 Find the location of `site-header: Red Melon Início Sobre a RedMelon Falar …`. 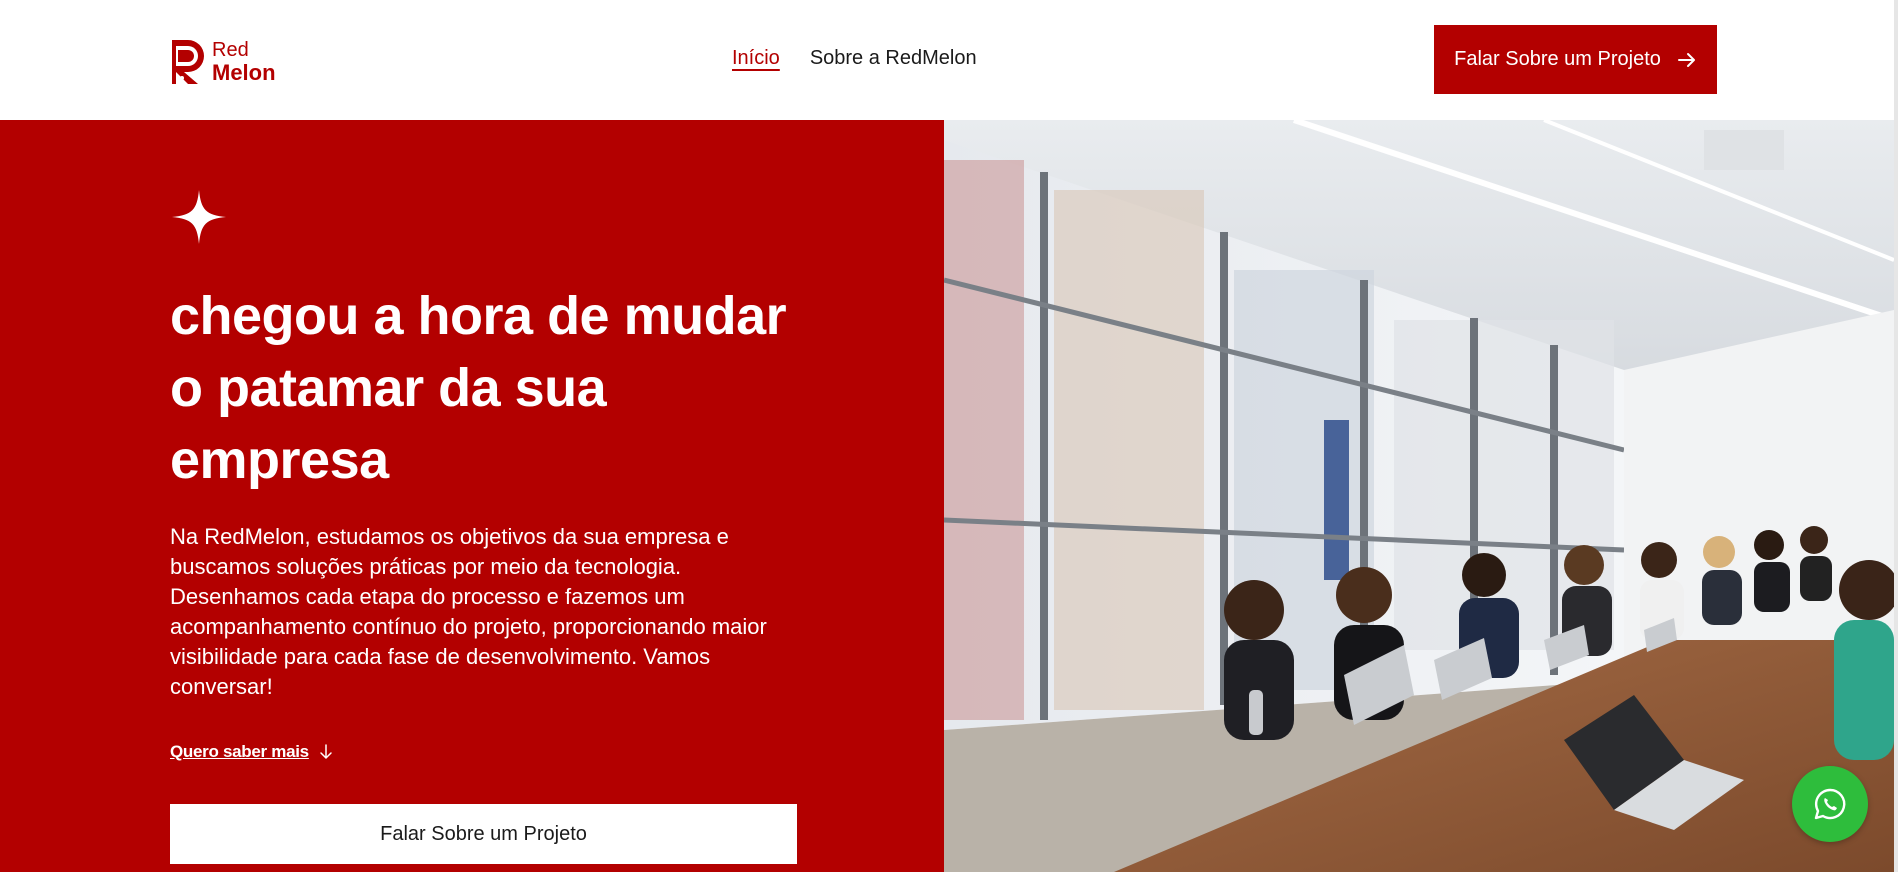

site-header: Red Melon Início Sobre a RedMelon Falar … is located at coordinates (949, 60).